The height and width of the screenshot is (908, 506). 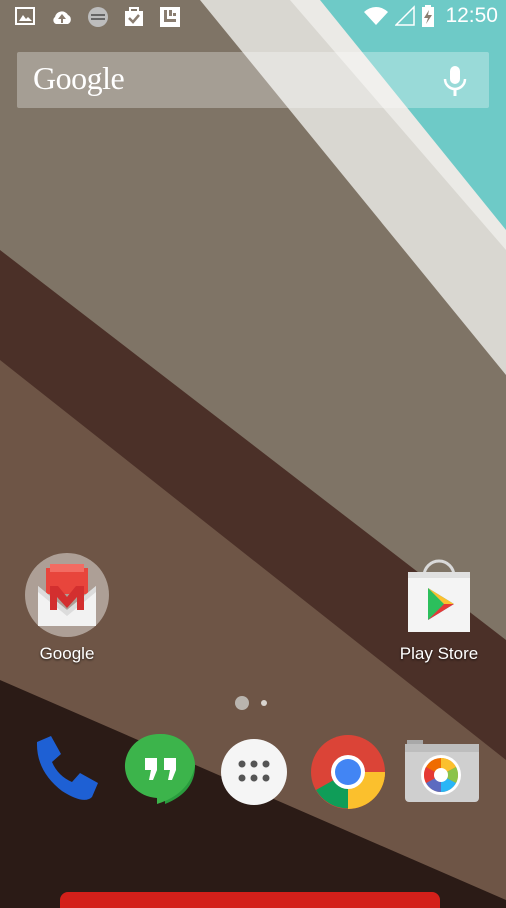 What do you see at coordinates (251, 703) in the screenshot?
I see `page-indicator` at bounding box center [251, 703].